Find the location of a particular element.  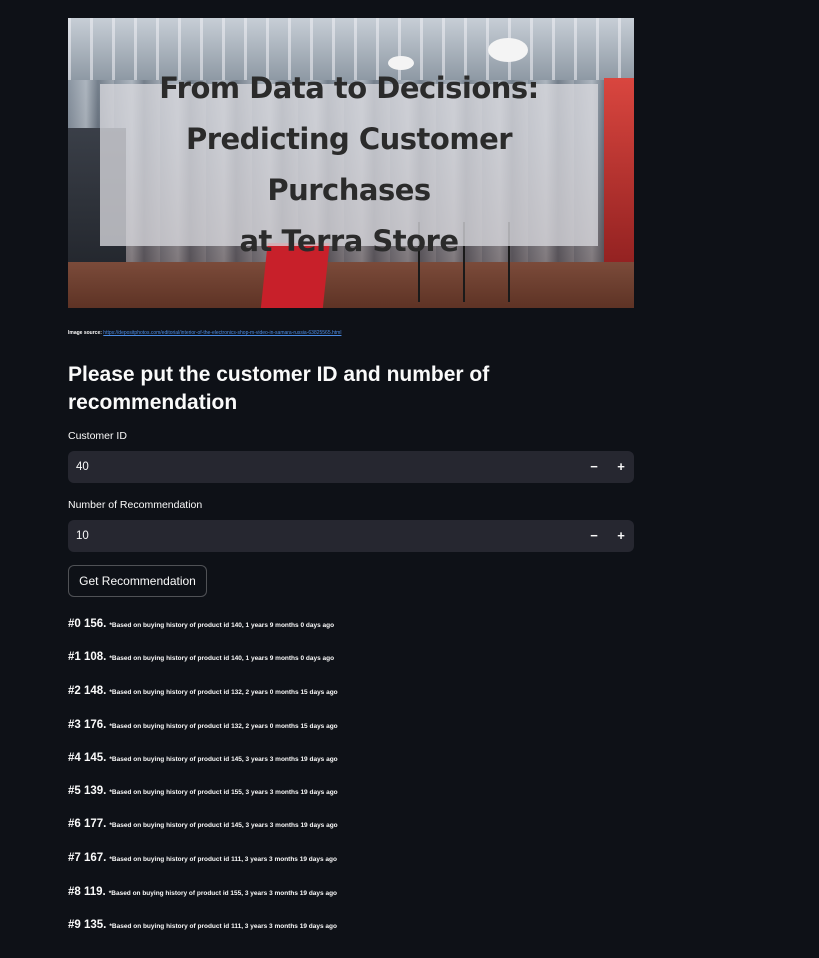

recommendation-rank: #3 176. is located at coordinates (87, 725).